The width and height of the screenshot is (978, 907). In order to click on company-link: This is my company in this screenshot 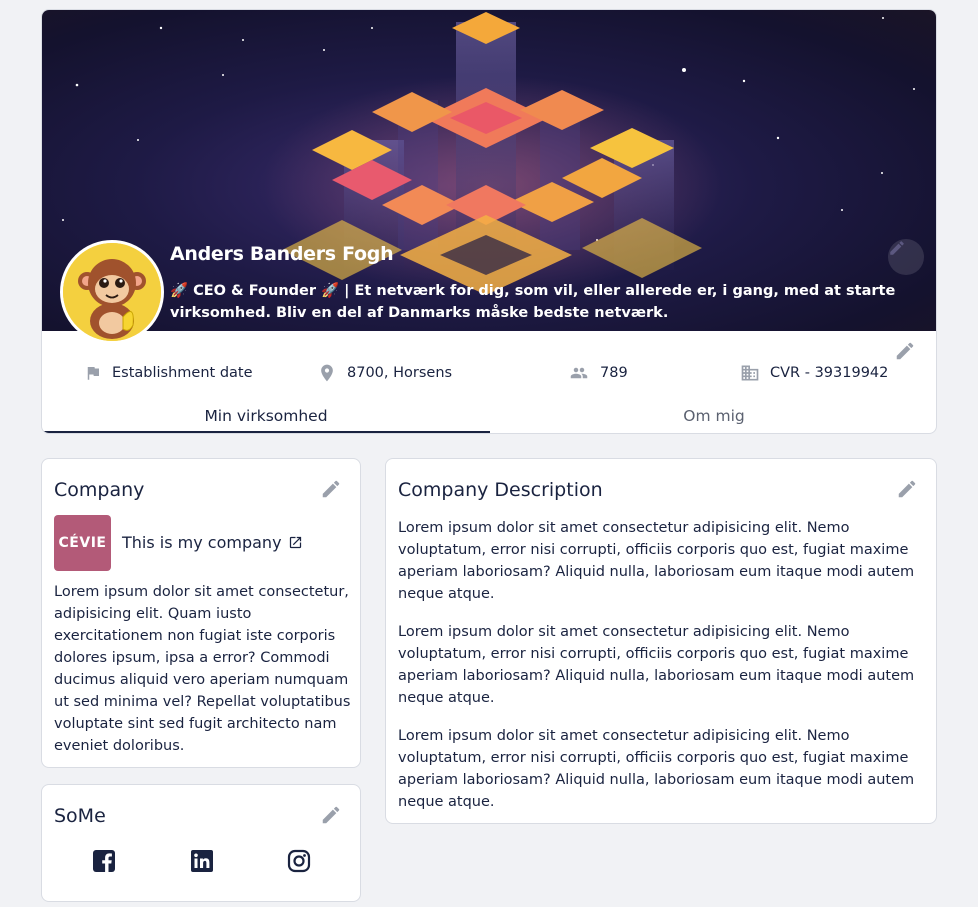, I will do `click(212, 542)`.